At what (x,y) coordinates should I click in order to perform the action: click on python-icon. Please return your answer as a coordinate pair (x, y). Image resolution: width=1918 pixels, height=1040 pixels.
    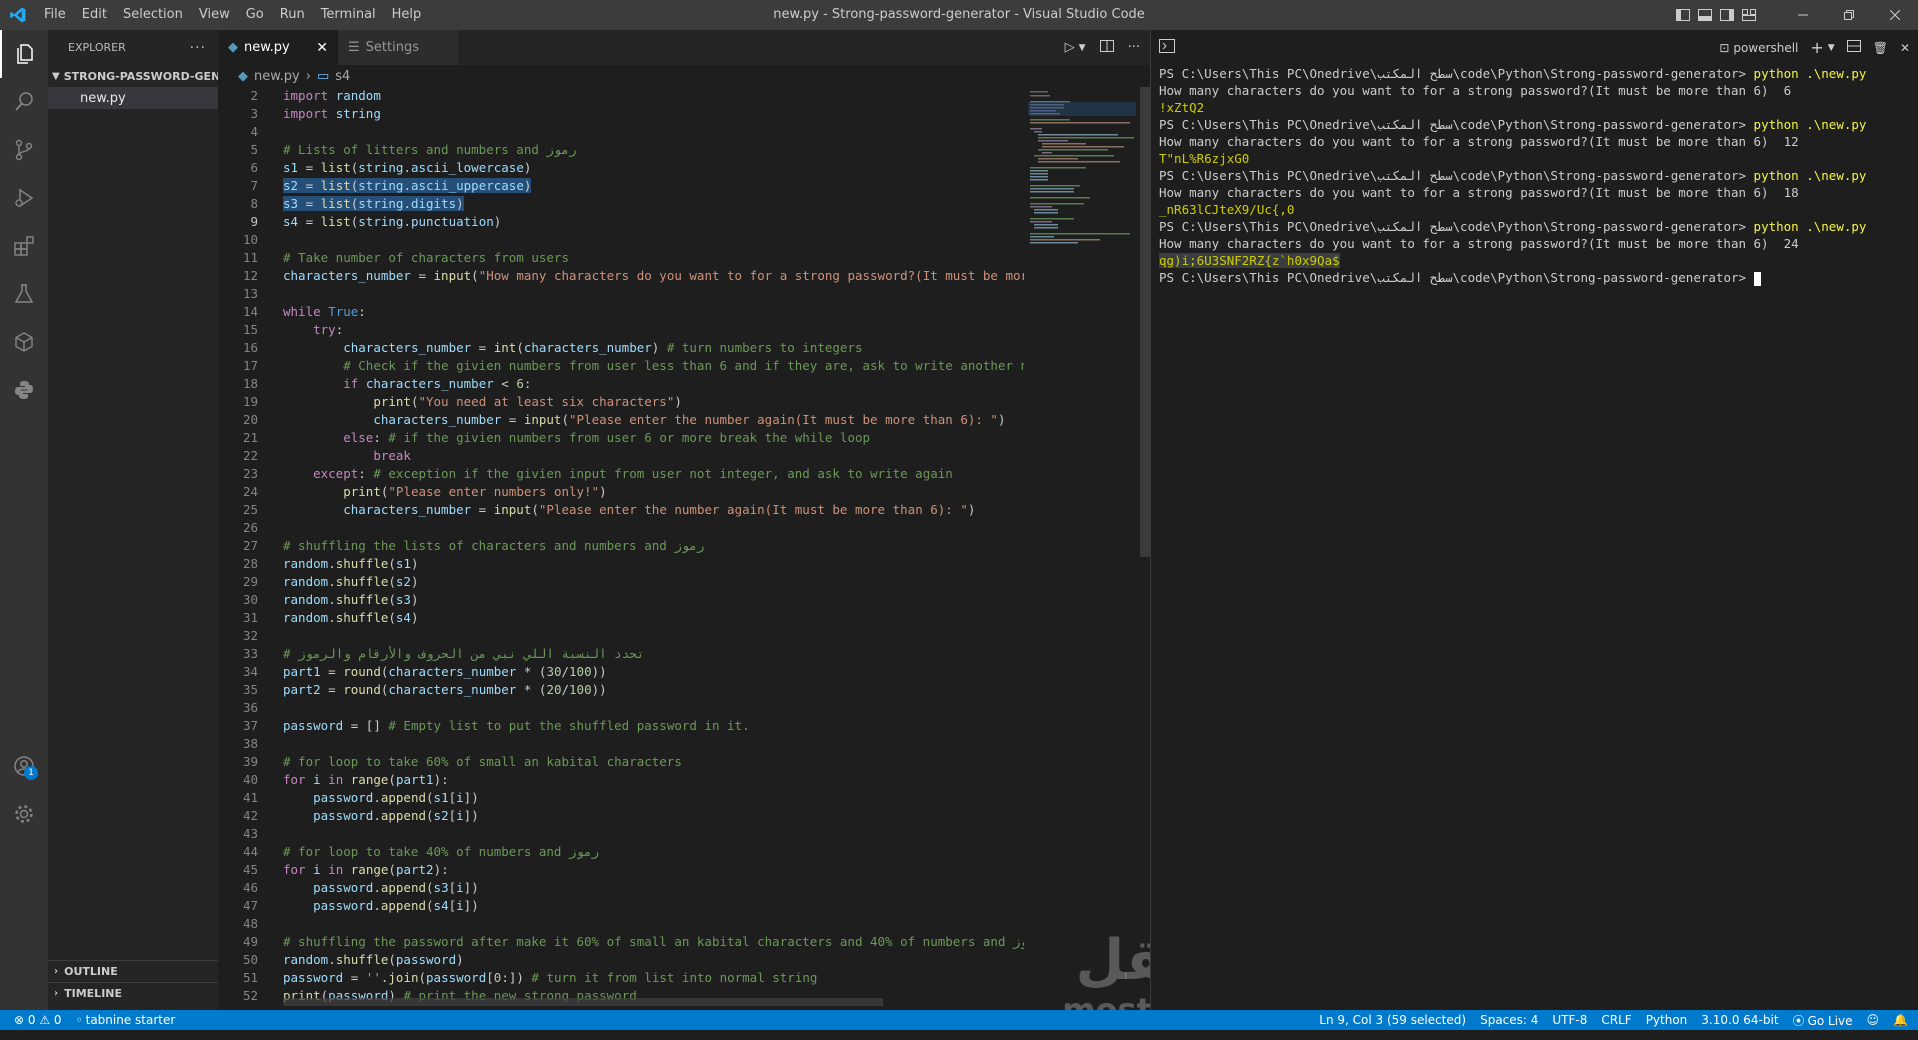
    Looking at the image, I should click on (24, 390).